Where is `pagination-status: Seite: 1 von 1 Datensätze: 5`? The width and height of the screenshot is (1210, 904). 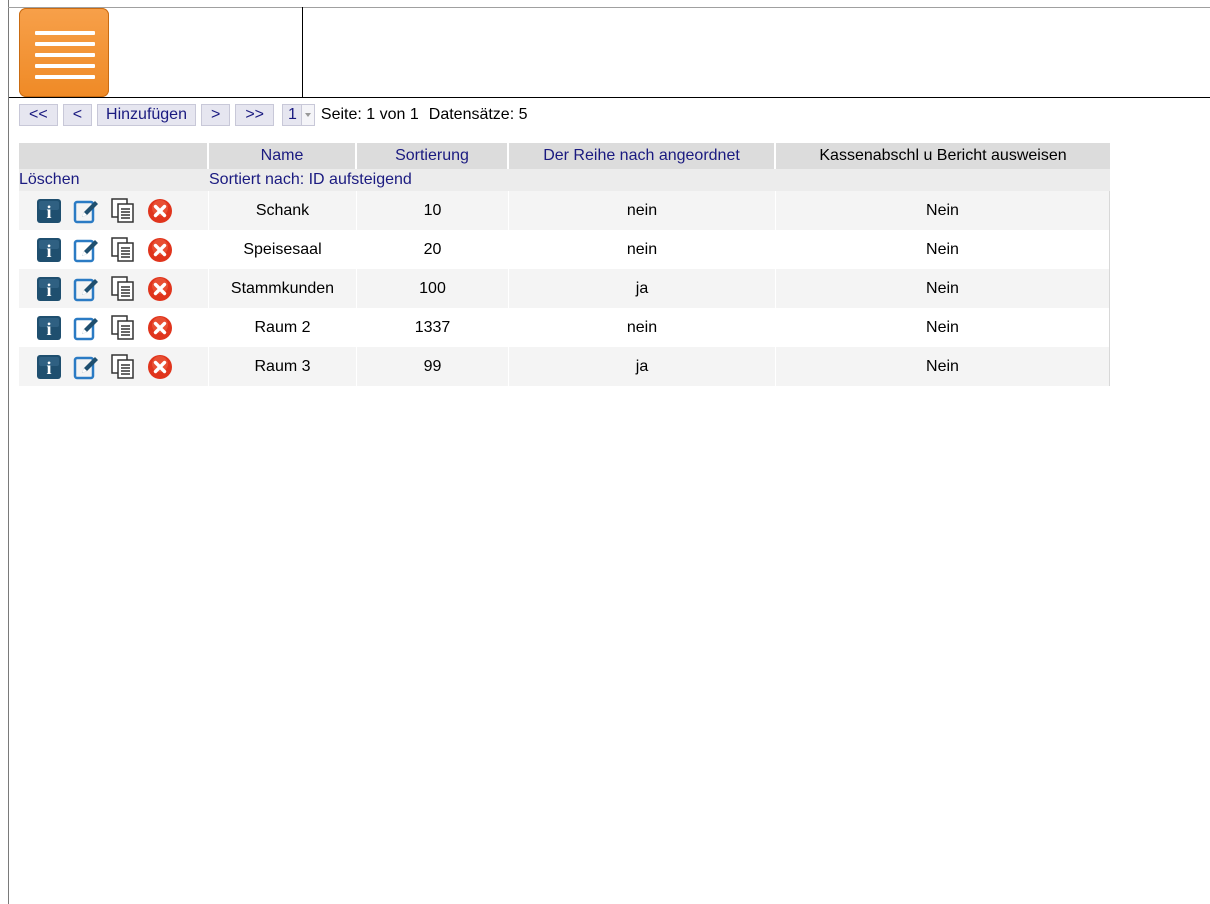
pagination-status: Seite: 1 von 1 Datensätze: 5 is located at coordinates (429, 115).